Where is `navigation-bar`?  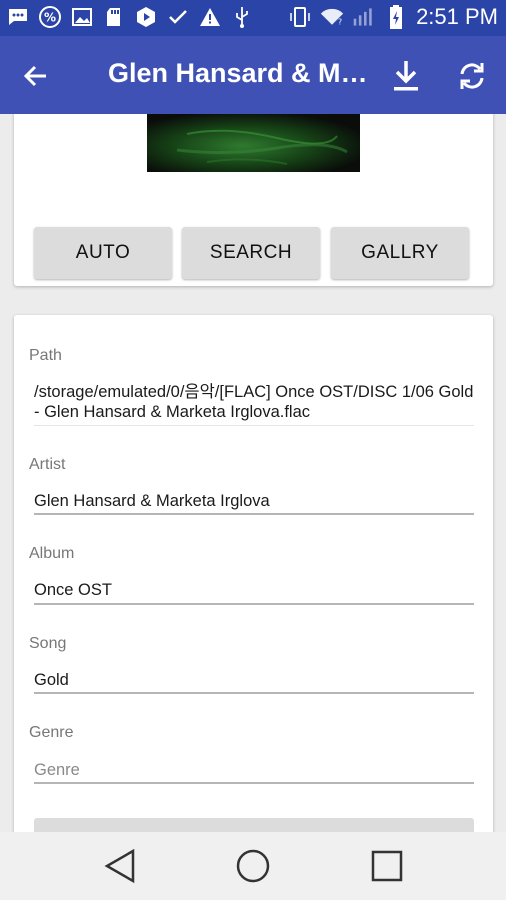 navigation-bar is located at coordinates (253, 866).